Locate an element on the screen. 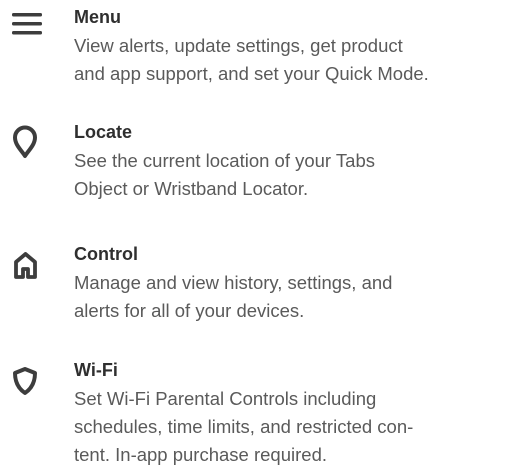 Image resolution: width=519 pixels, height=470 pixels. location-pin-icon is located at coordinates (30, 144).